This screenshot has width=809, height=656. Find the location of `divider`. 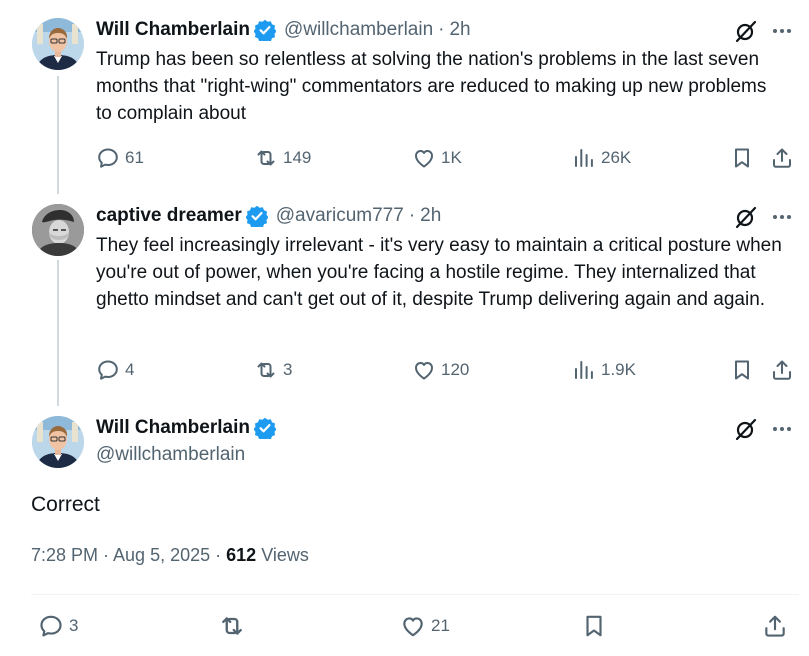

divider is located at coordinates (415, 594).